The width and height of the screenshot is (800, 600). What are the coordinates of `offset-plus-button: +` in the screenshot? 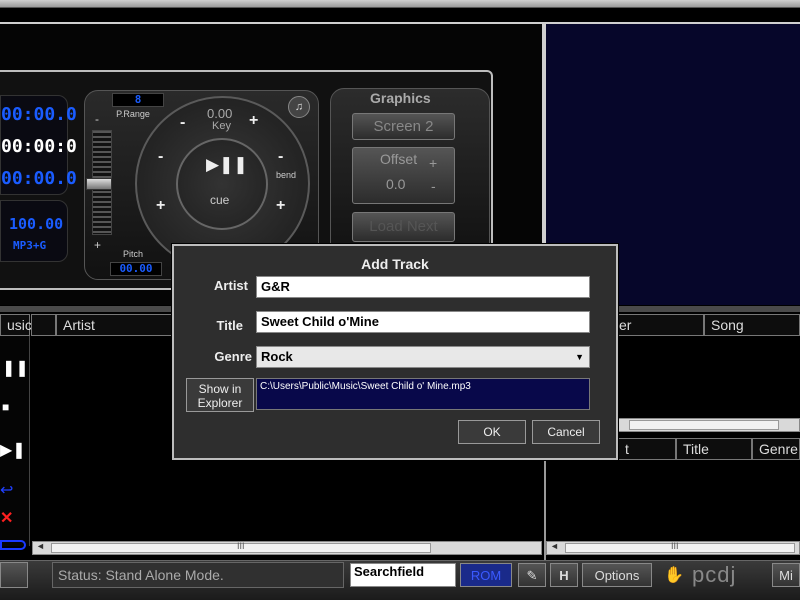 It's located at (433, 163).